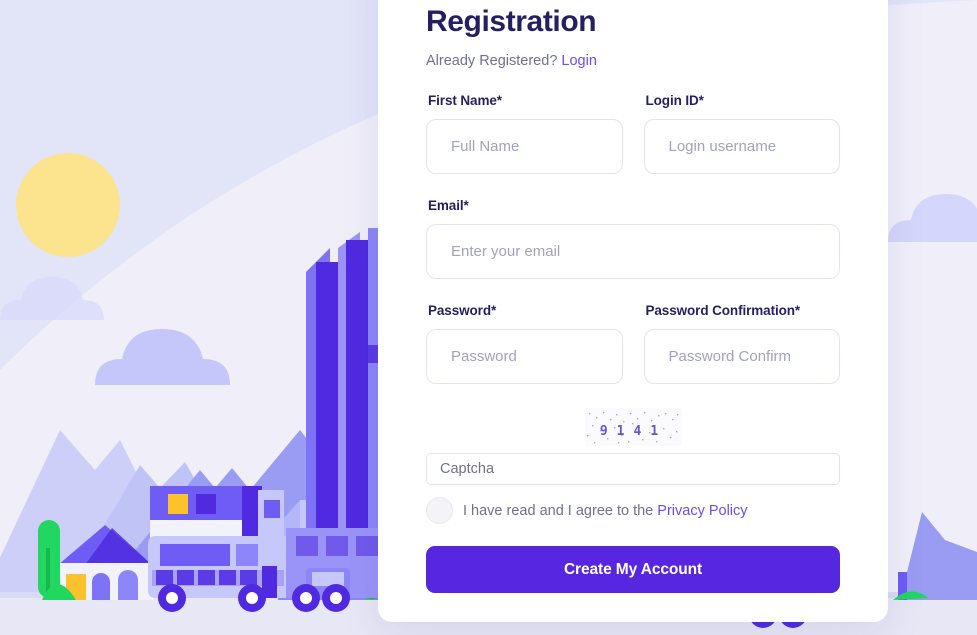 Image resolution: width=977 pixels, height=635 pixels. What do you see at coordinates (633, 251) in the screenshot?
I see `email-input` at bounding box center [633, 251].